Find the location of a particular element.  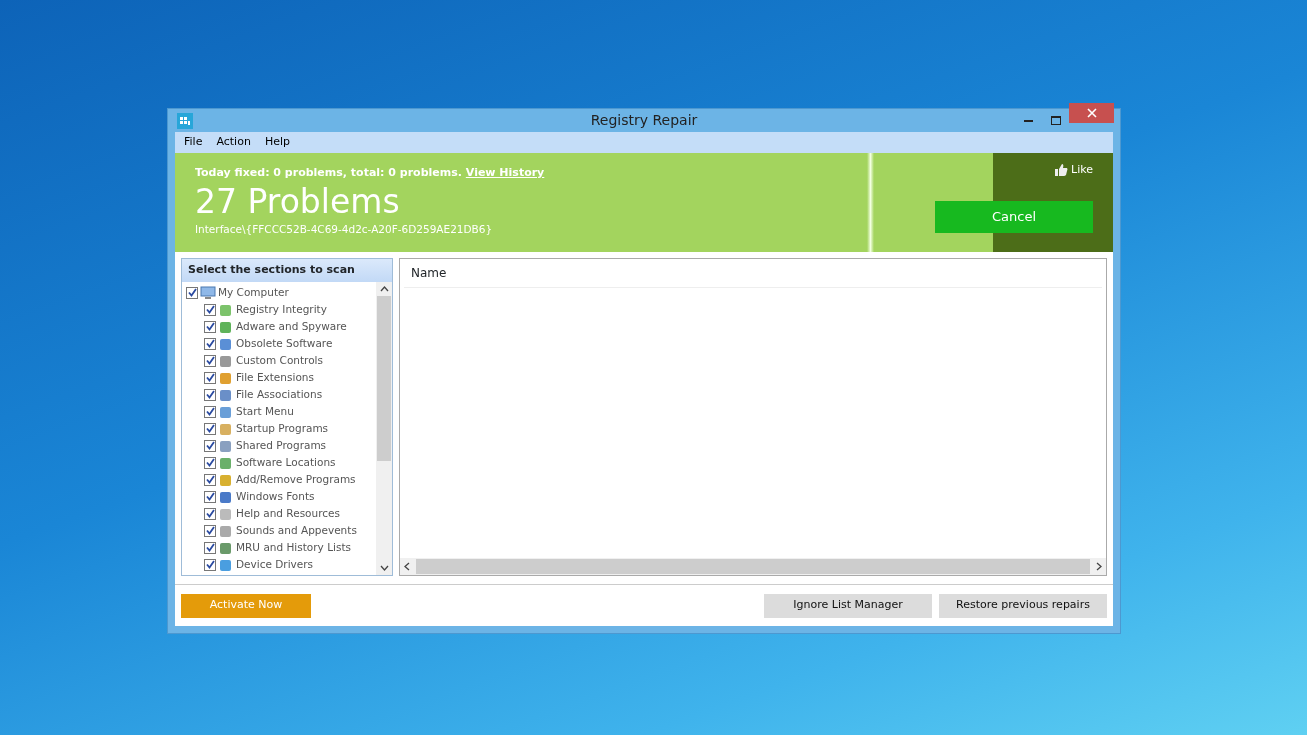

section-label: Startup Programs is located at coordinates (282, 428).